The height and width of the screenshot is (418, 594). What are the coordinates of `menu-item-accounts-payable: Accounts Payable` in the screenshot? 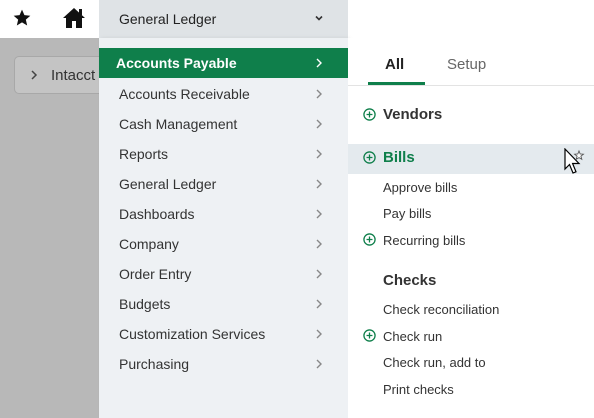 It's located at (223, 63).